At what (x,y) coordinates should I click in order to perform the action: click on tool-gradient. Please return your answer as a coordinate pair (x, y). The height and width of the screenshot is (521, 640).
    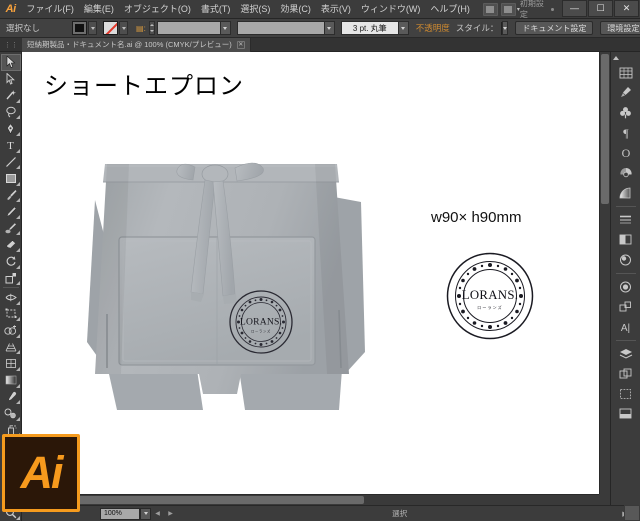
    Looking at the image, I should click on (11, 380).